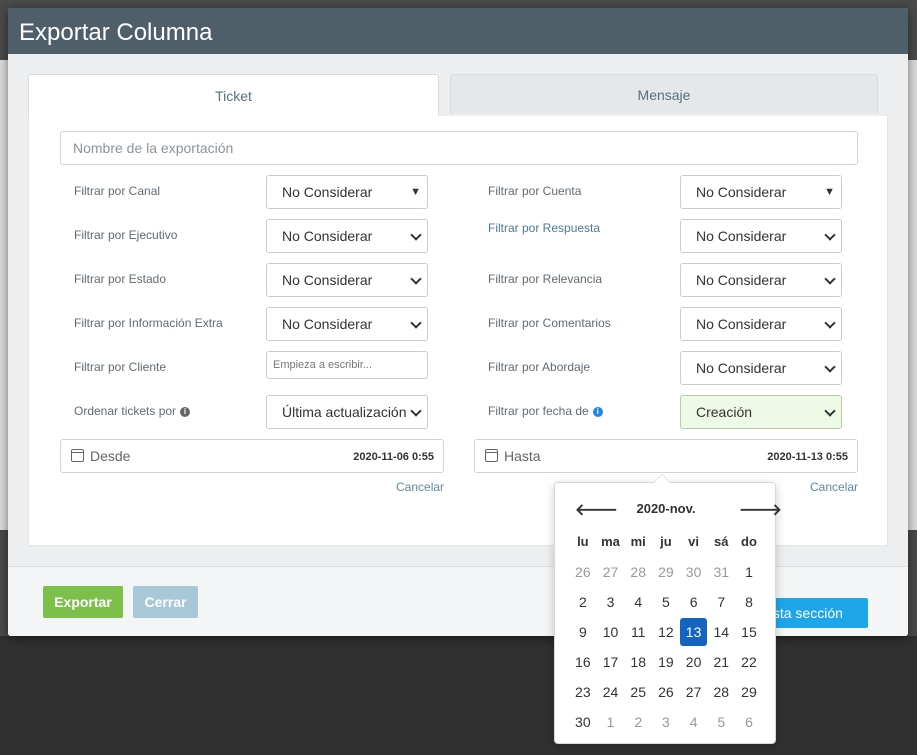 Image resolution: width=917 pixels, height=755 pixels. I want to click on close-button: Cerrar, so click(165, 602).